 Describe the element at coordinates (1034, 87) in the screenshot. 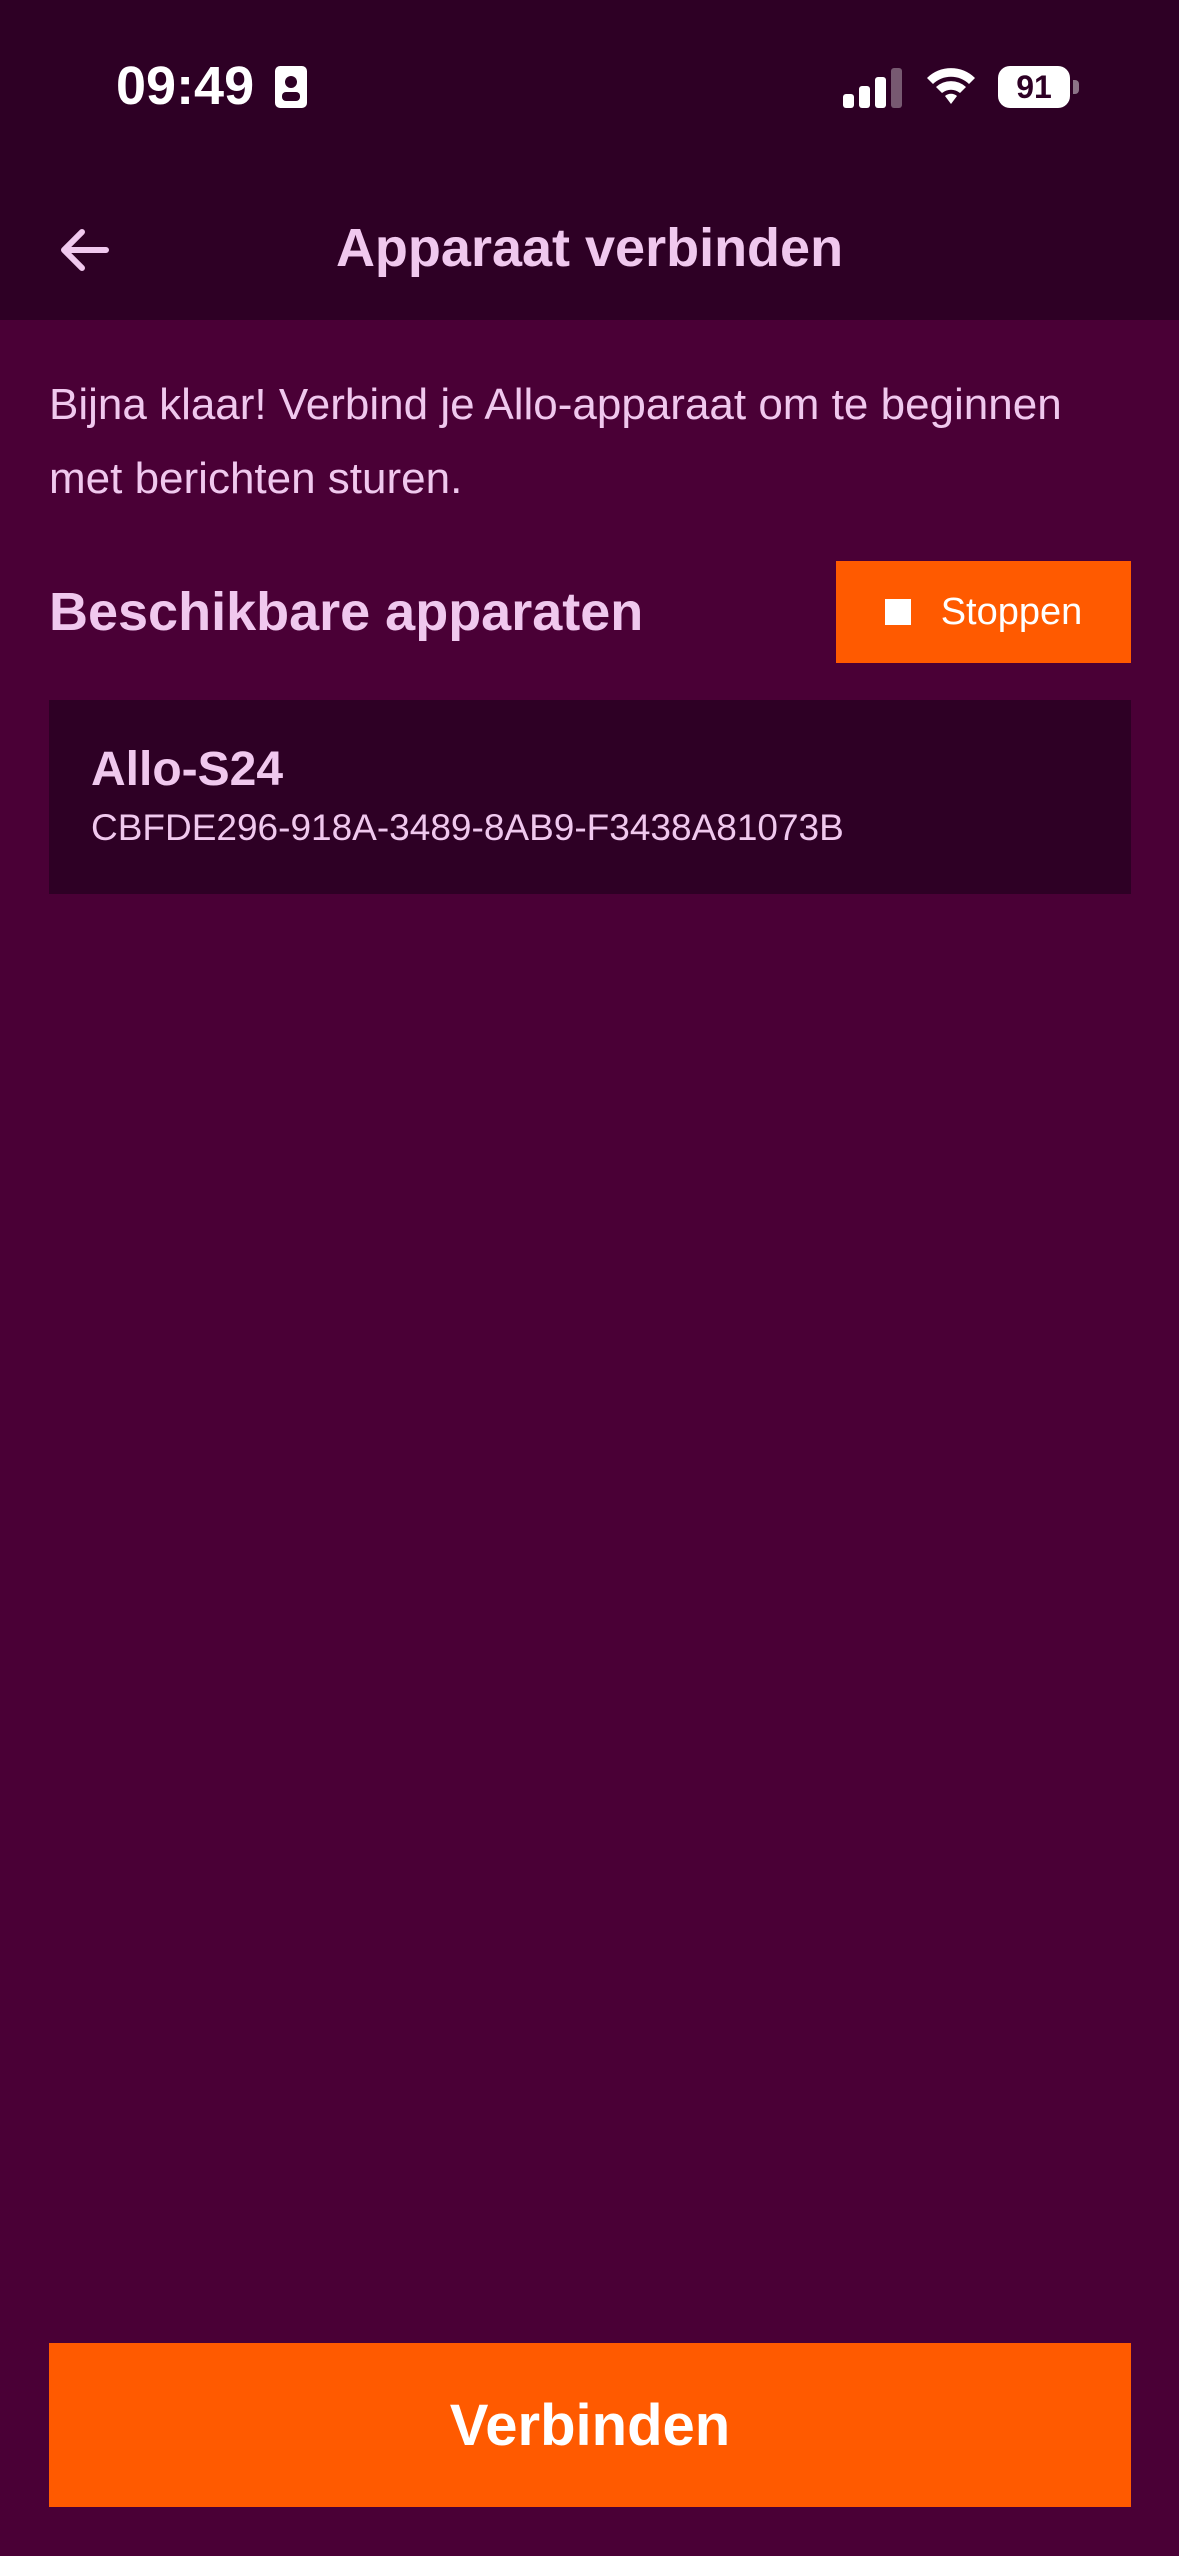

I see `battery-level: 91` at that location.